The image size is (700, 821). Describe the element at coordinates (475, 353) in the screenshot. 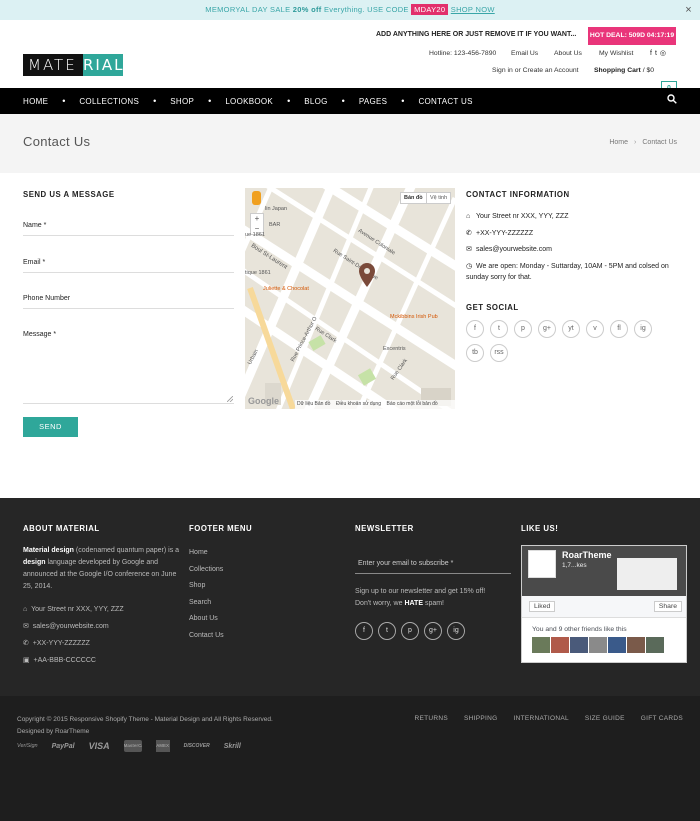

I see `tumblr-icon: tb` at that location.